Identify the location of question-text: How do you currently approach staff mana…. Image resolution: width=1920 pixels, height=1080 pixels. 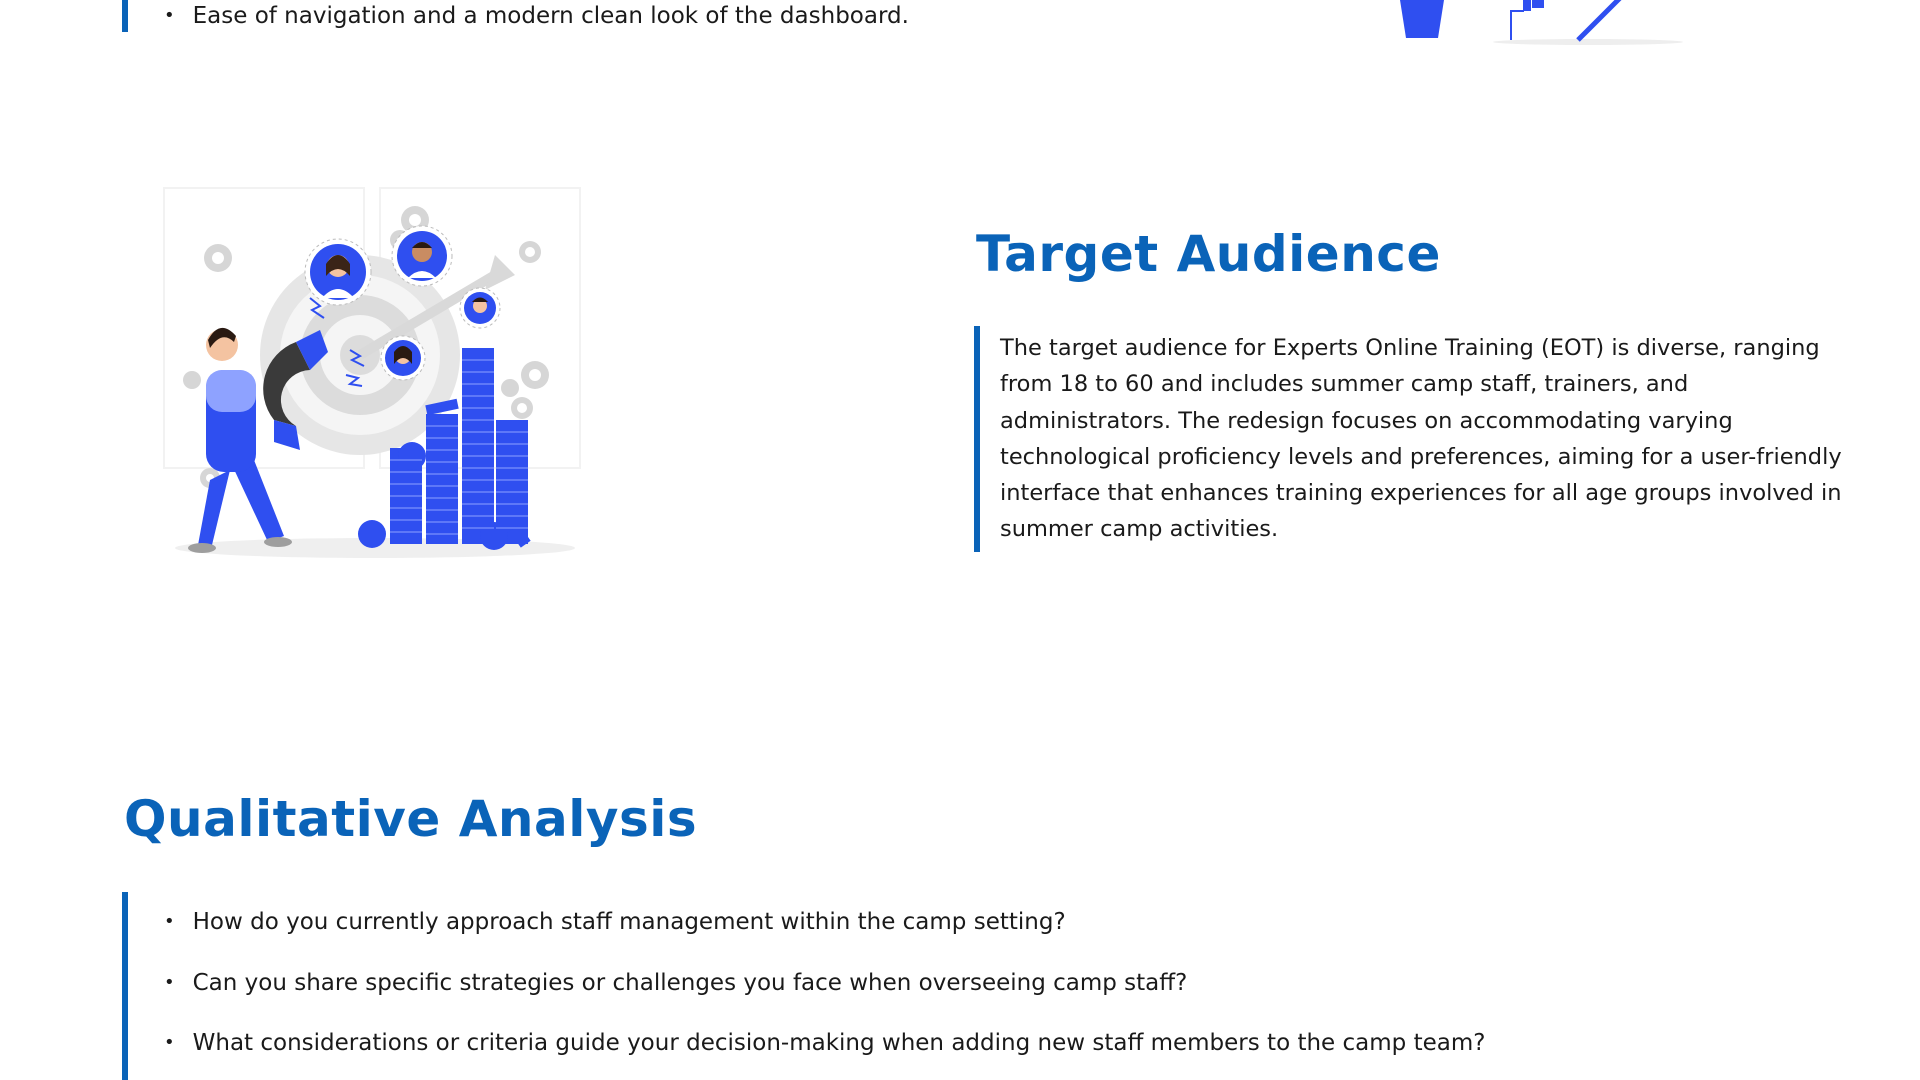
(629, 922).